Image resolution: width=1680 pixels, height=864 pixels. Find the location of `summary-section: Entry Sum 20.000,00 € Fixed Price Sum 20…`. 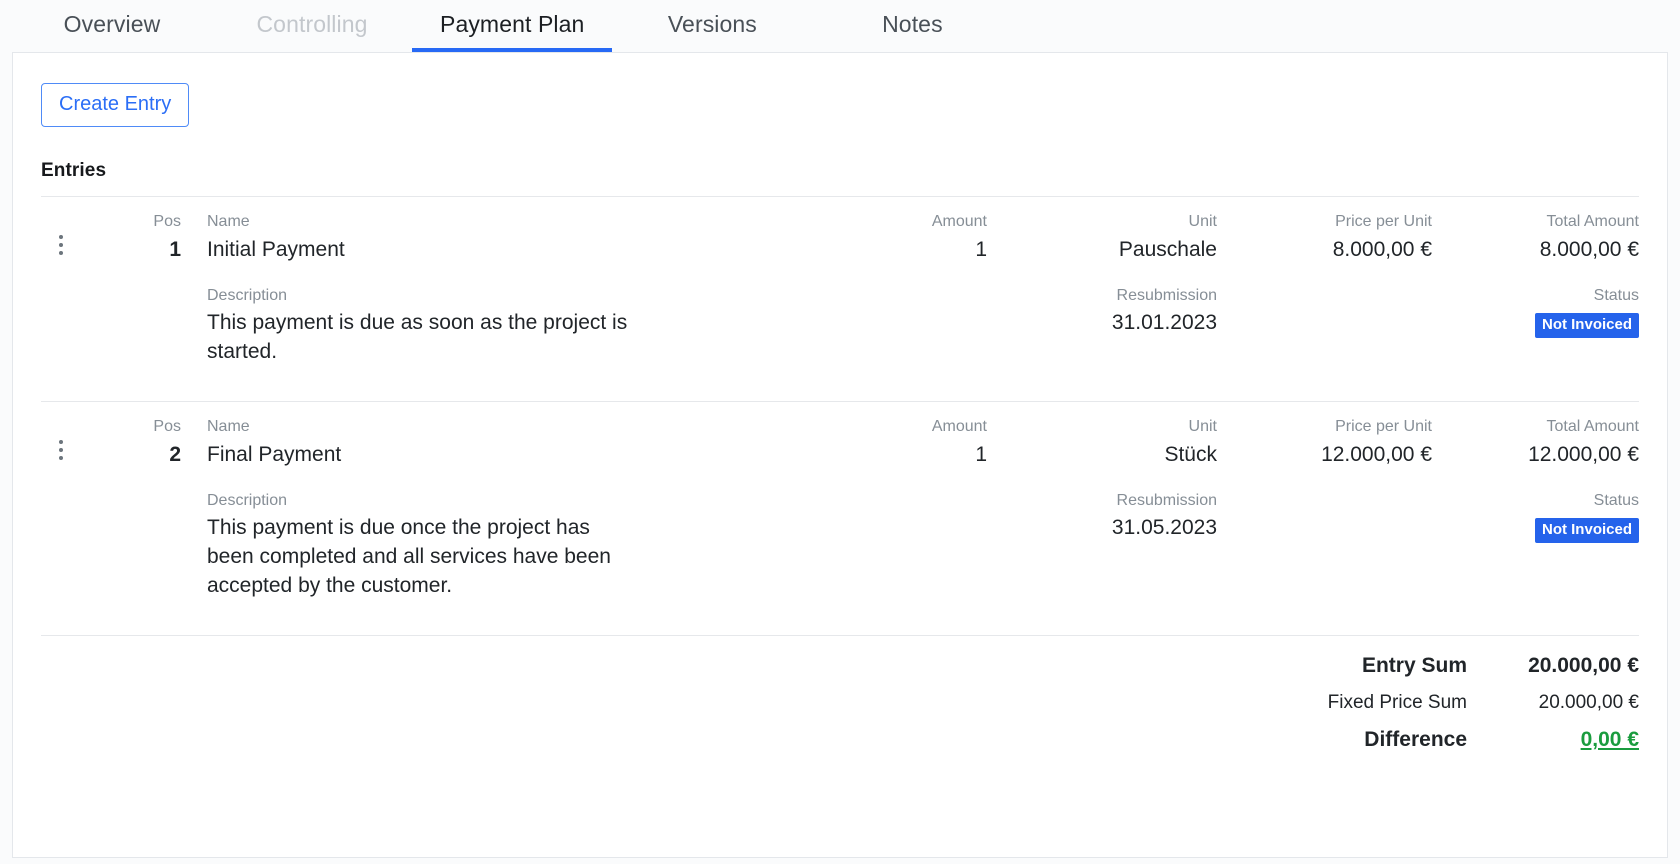

summary-section: Entry Sum 20.000,00 € Fixed Price Sum 20… is located at coordinates (840, 694).